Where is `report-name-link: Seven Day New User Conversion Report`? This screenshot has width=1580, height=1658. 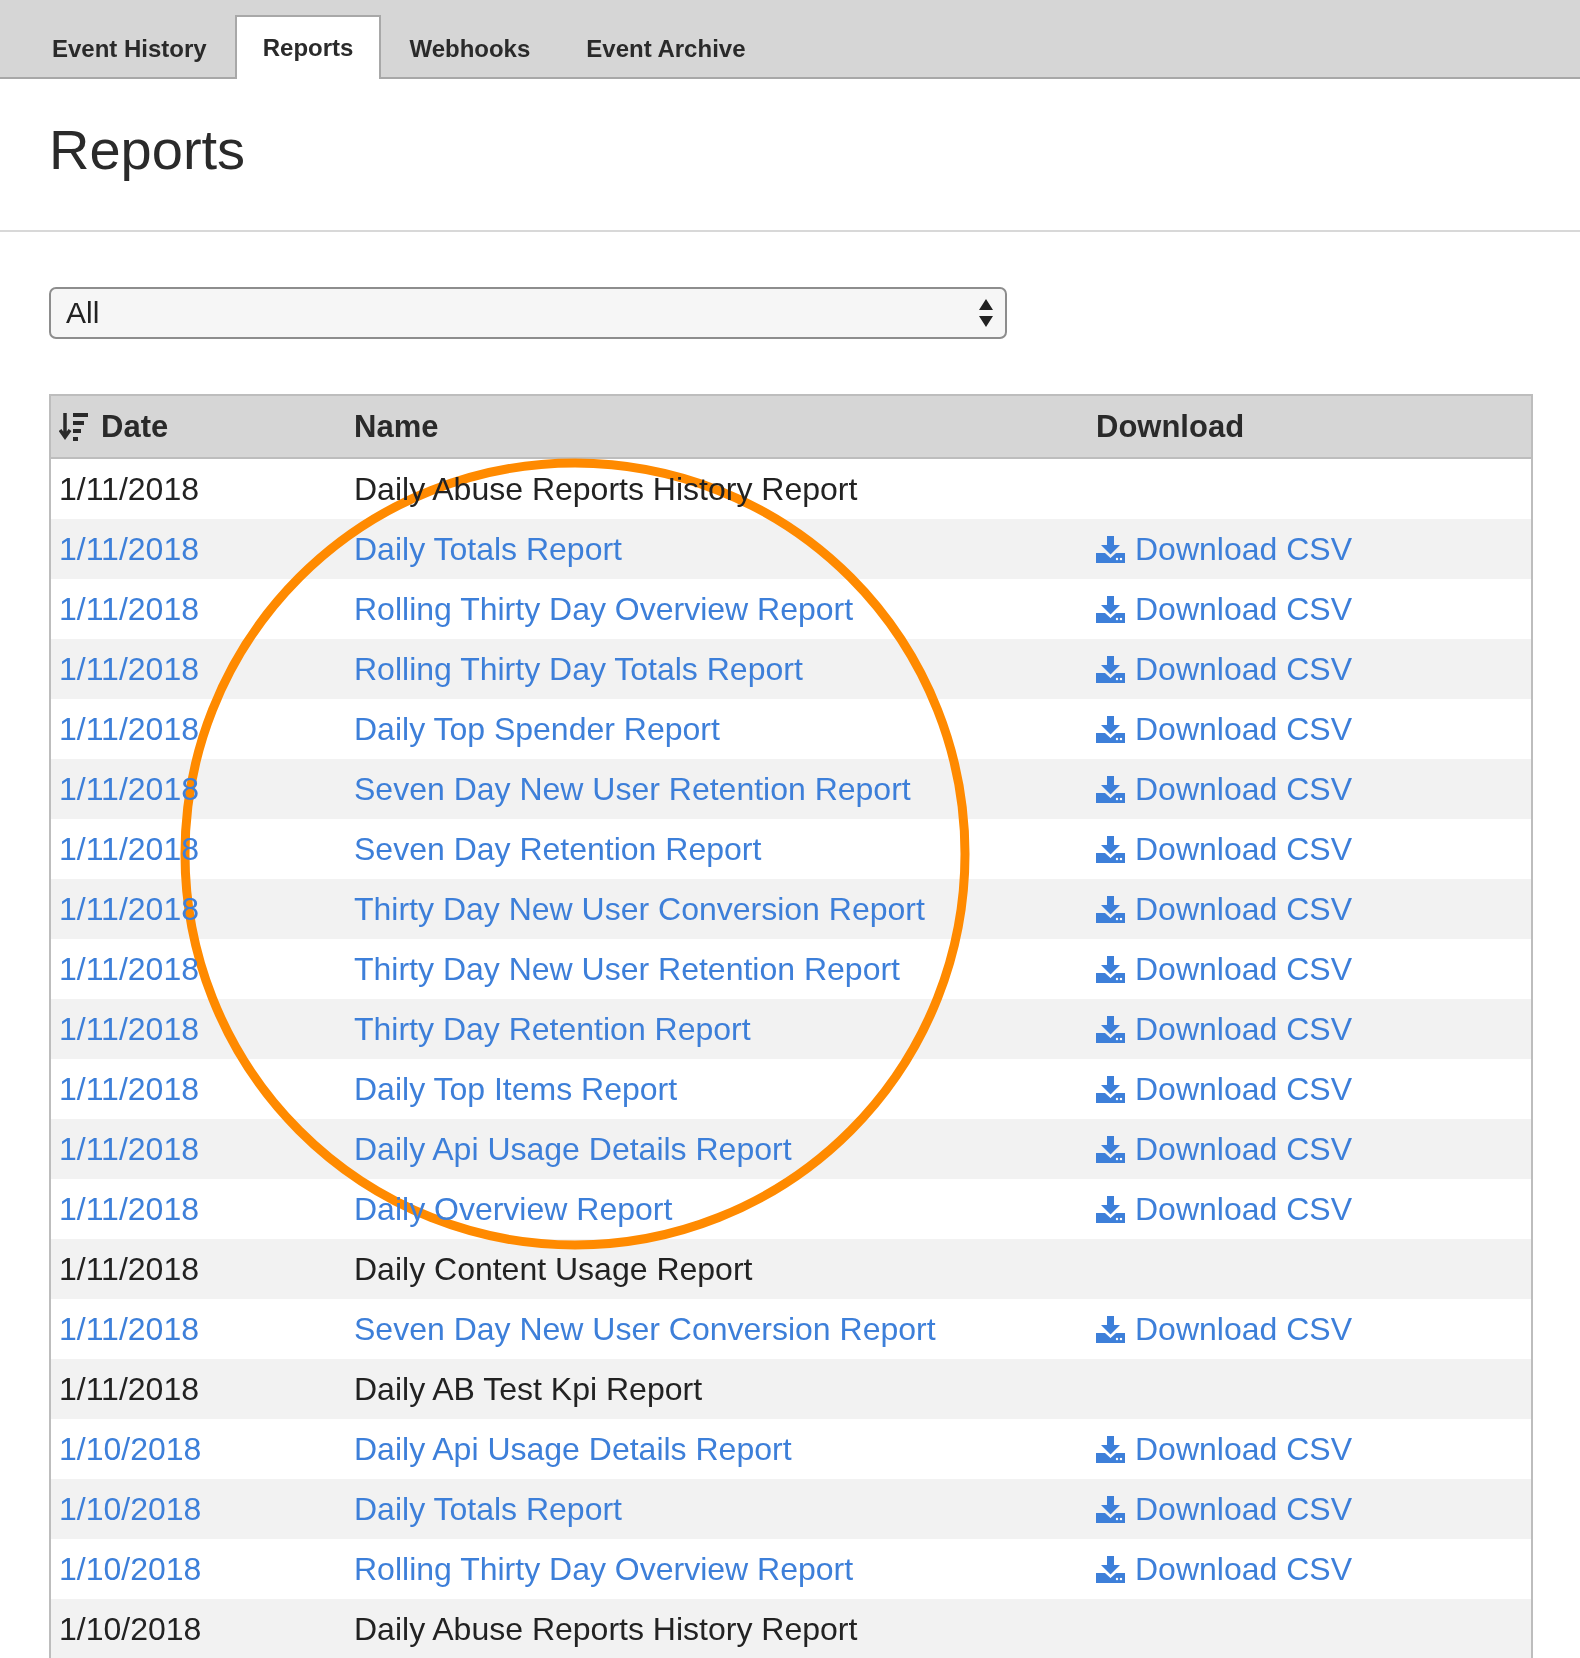
report-name-link: Seven Day New User Conversion Report is located at coordinates (645, 1329).